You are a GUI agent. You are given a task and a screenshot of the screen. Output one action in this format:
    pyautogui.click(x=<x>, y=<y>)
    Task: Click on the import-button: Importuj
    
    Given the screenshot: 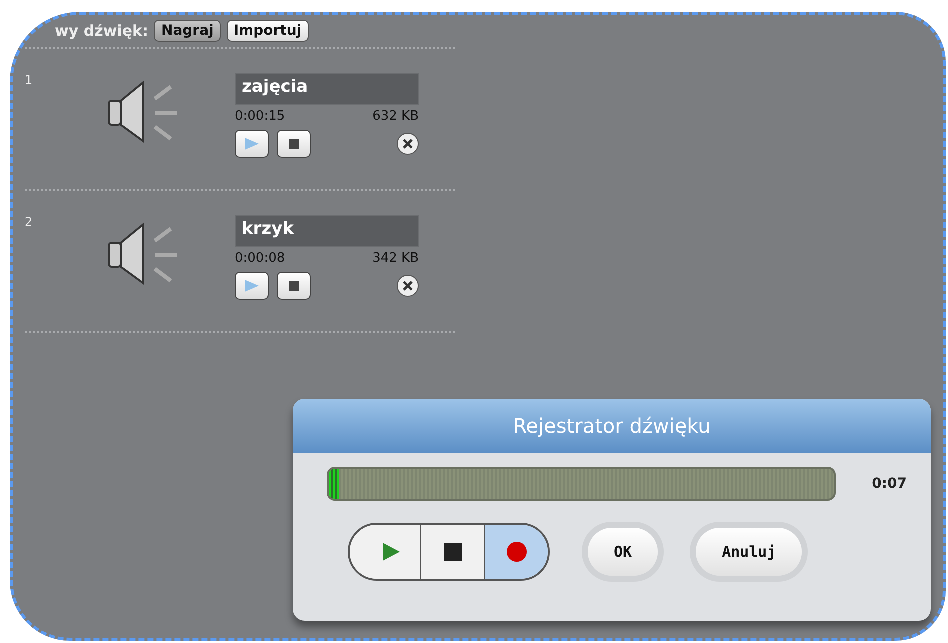 What is the action you would take?
    pyautogui.click(x=267, y=31)
    